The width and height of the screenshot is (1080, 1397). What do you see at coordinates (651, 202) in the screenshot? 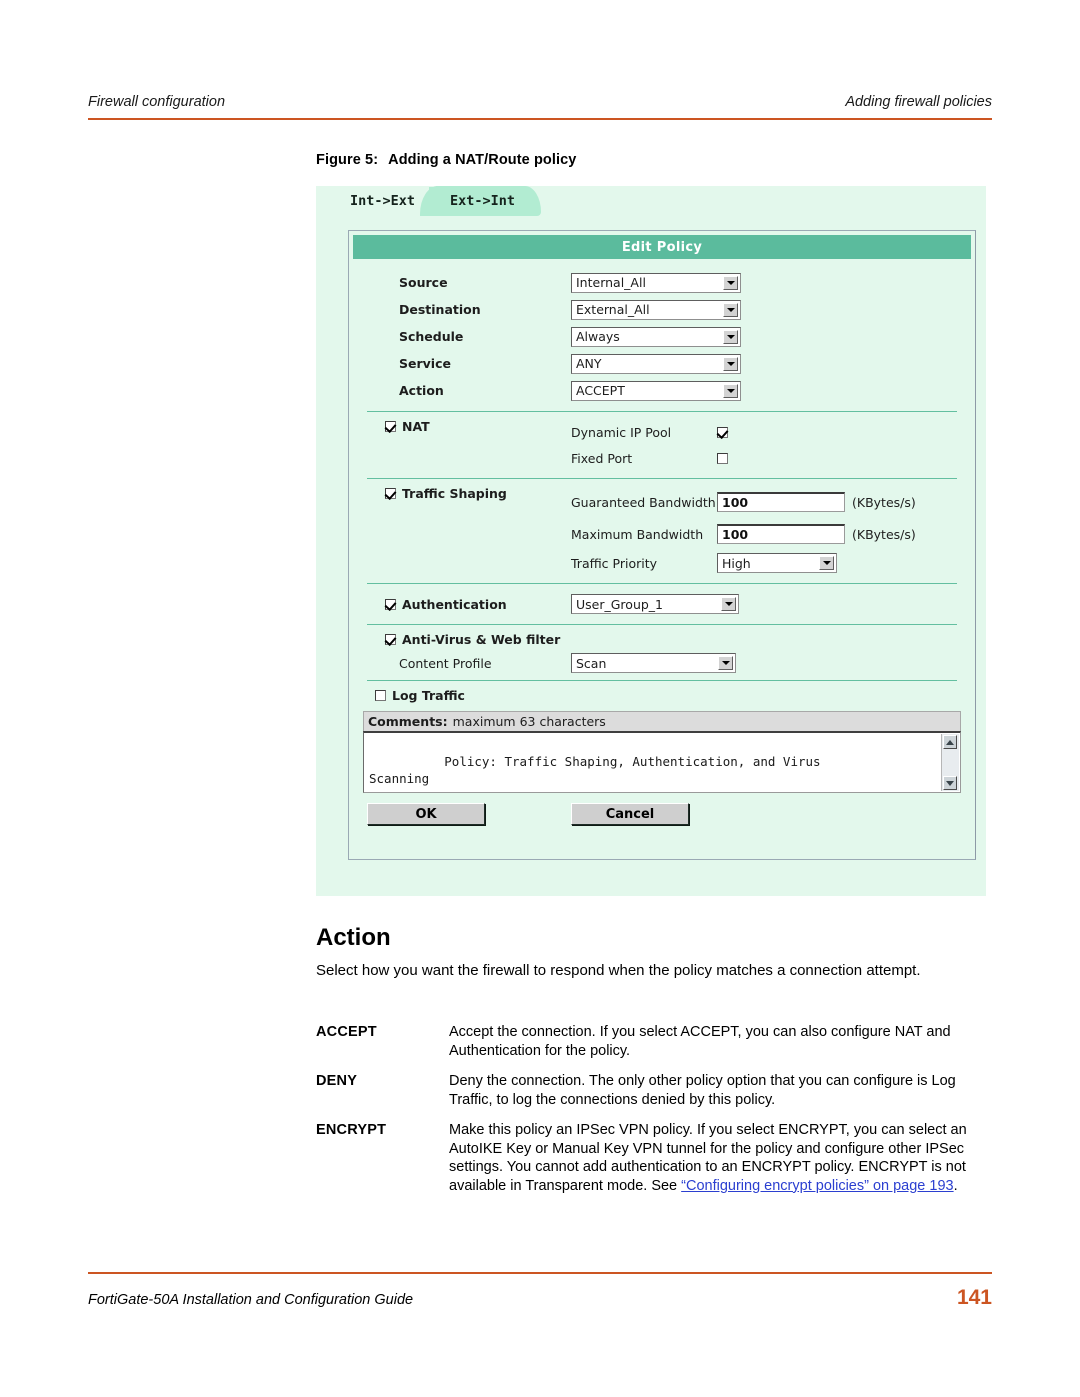
I see `policy-direction-tabs: Int->Ext Ext->Int` at bounding box center [651, 202].